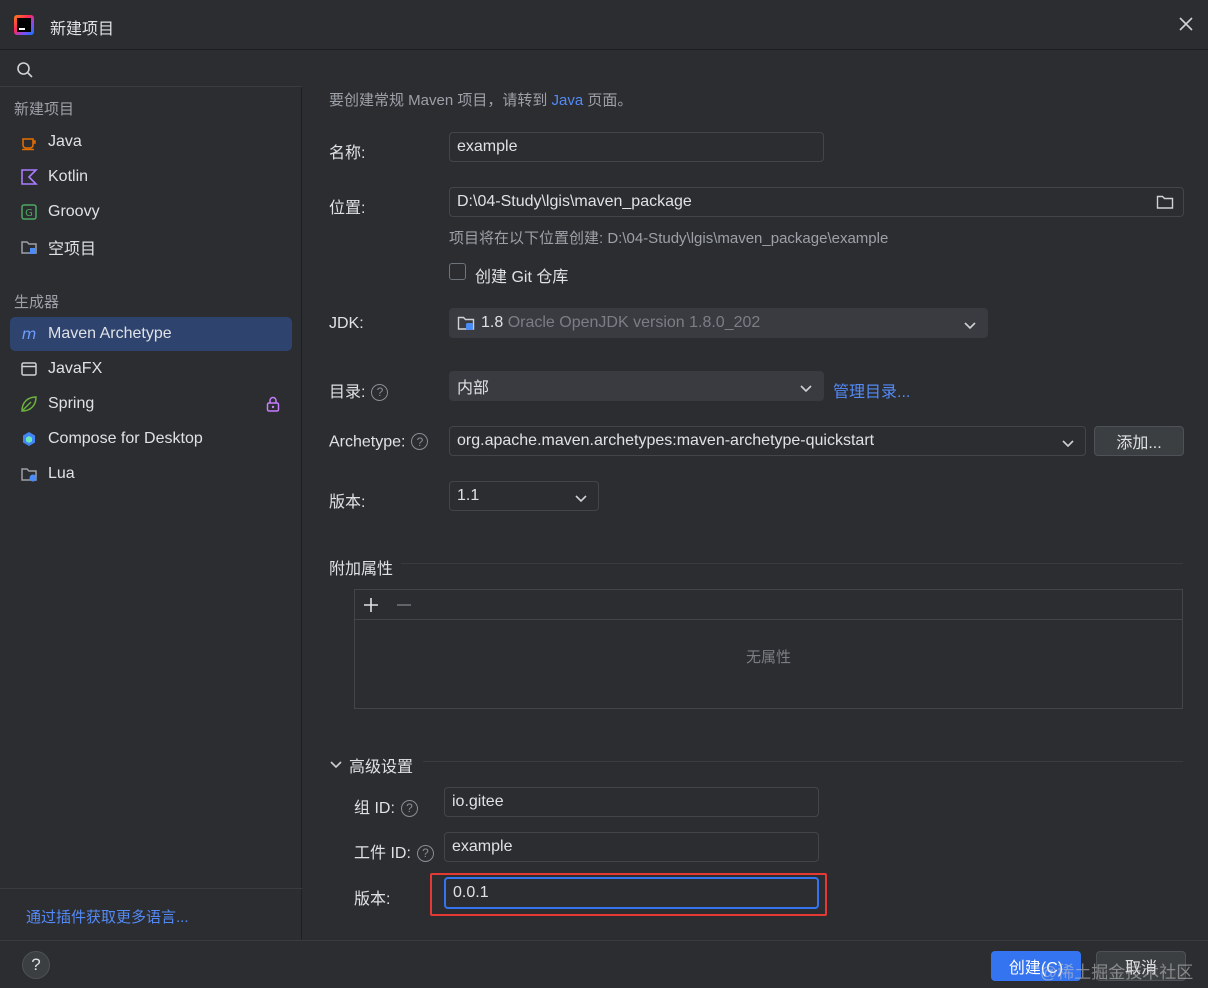  Describe the element at coordinates (604, 964) in the screenshot. I see `dialog-footer: ? 创建(C) 取消 @稀土掘金技术社区` at that location.